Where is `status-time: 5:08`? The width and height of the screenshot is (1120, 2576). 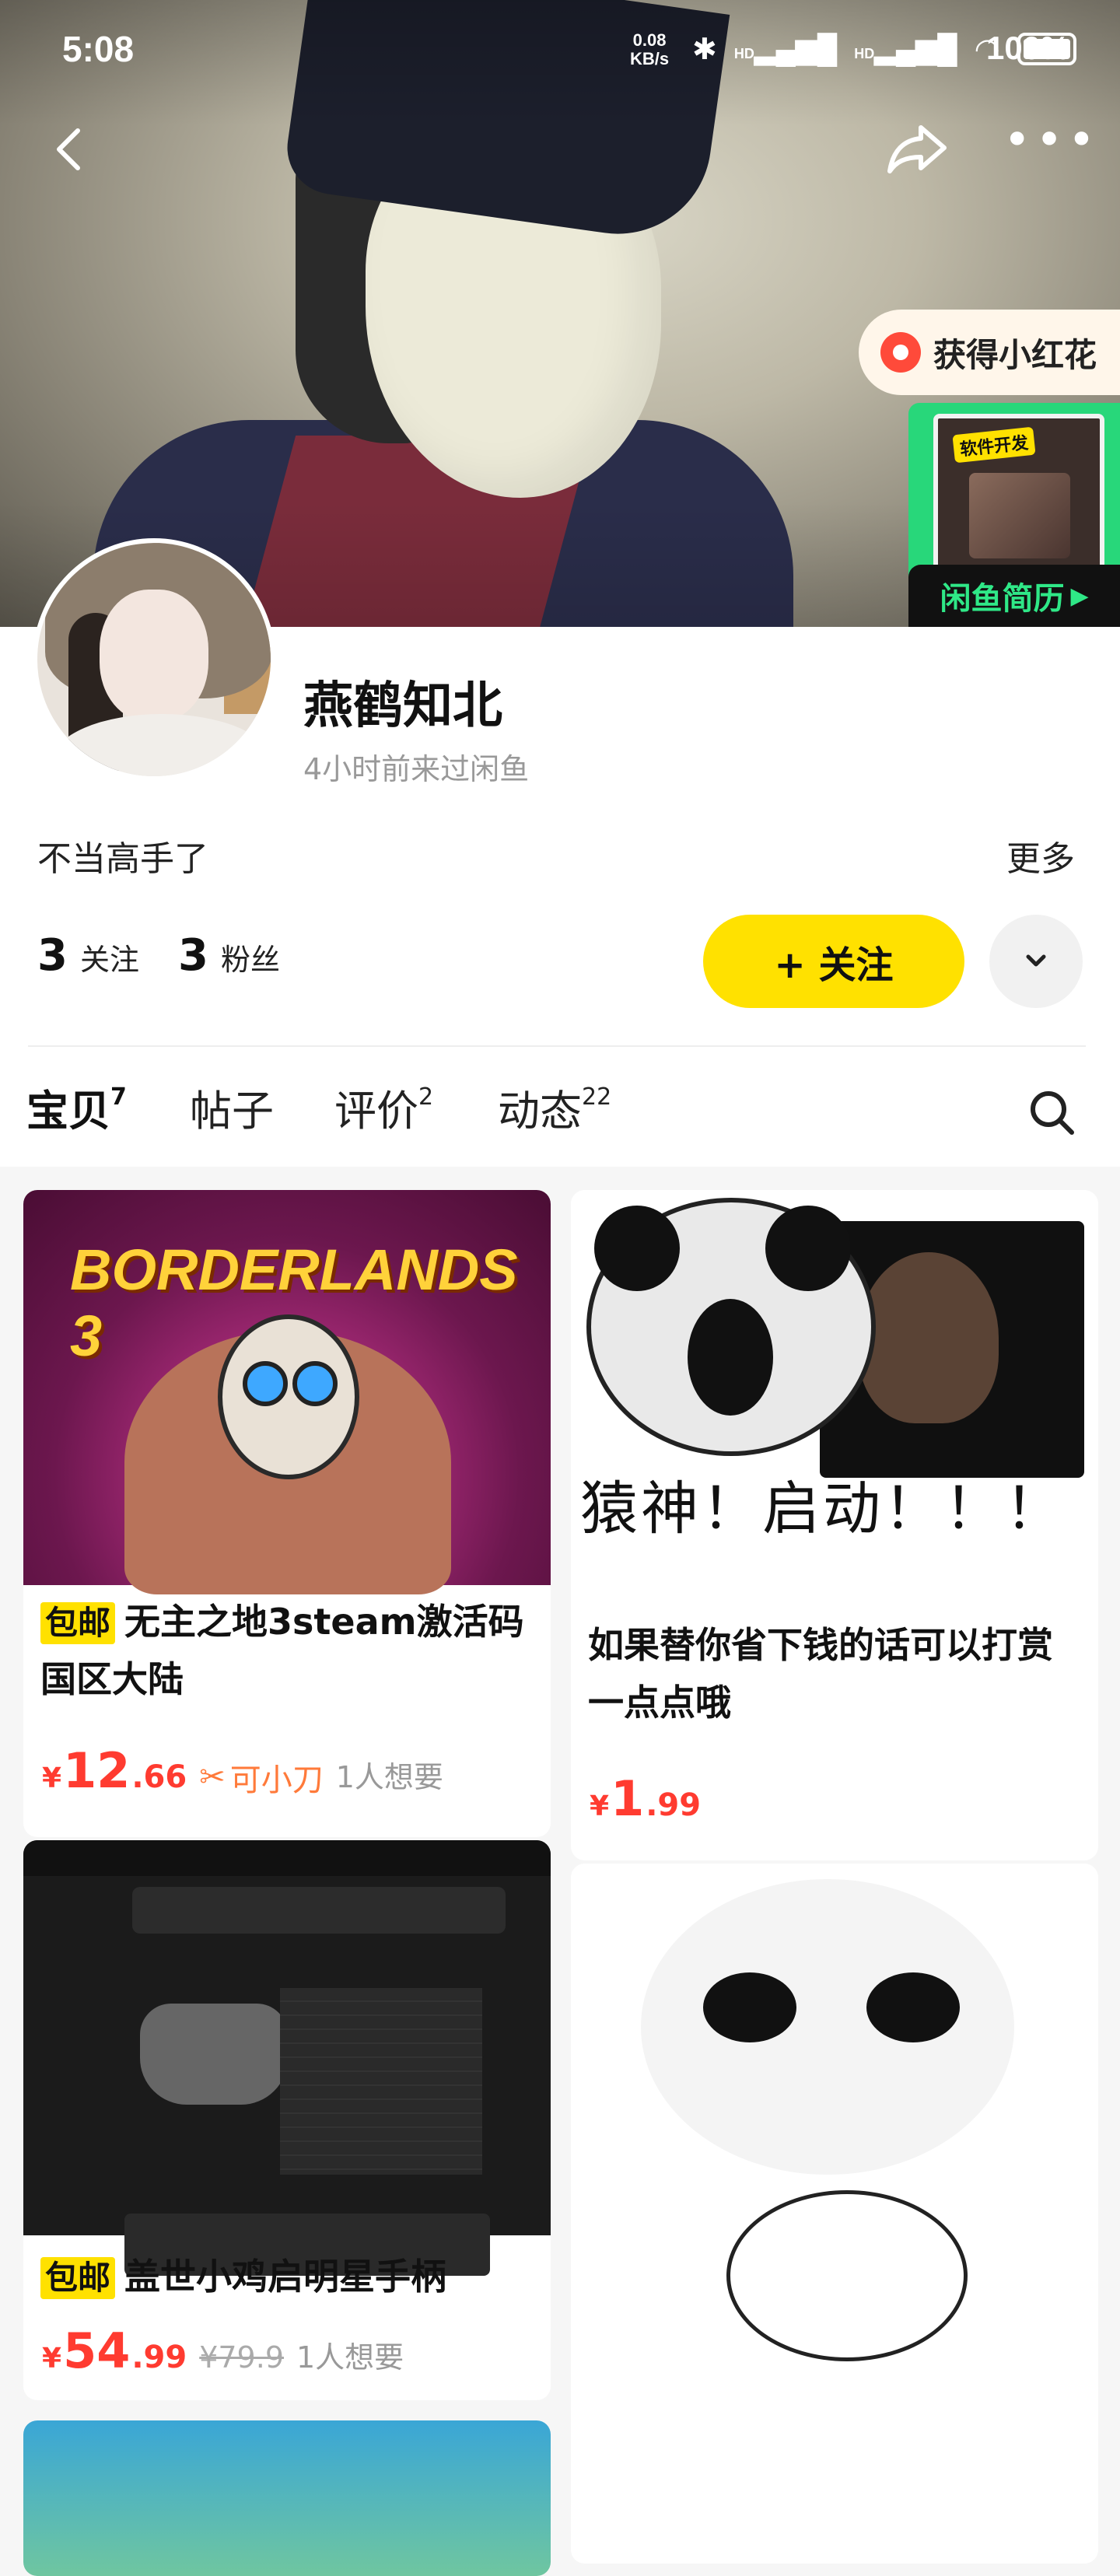 status-time: 5:08 is located at coordinates (99, 49).